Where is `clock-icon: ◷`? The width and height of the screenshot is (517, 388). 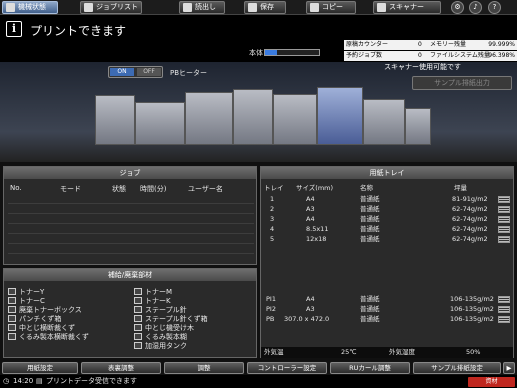 clock-icon: ◷ is located at coordinates (6, 381).